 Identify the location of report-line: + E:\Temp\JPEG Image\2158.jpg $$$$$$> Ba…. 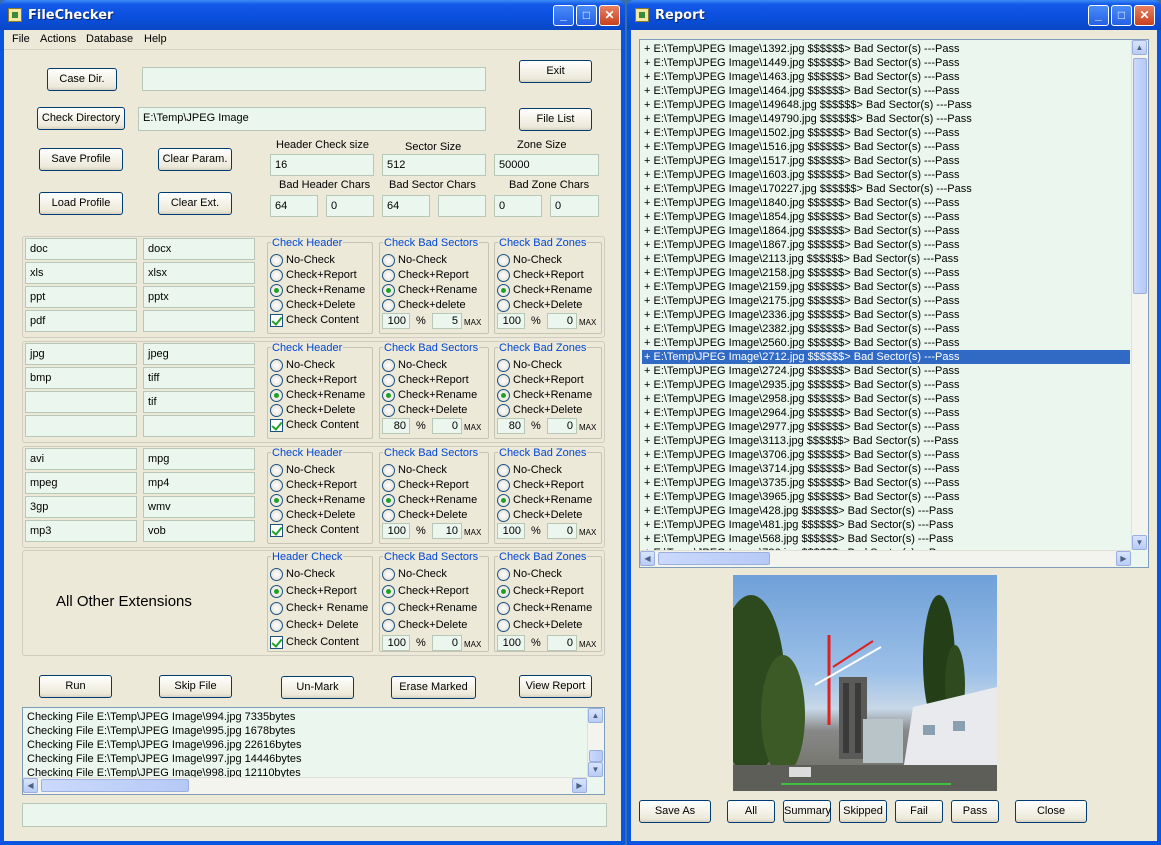
(886, 273).